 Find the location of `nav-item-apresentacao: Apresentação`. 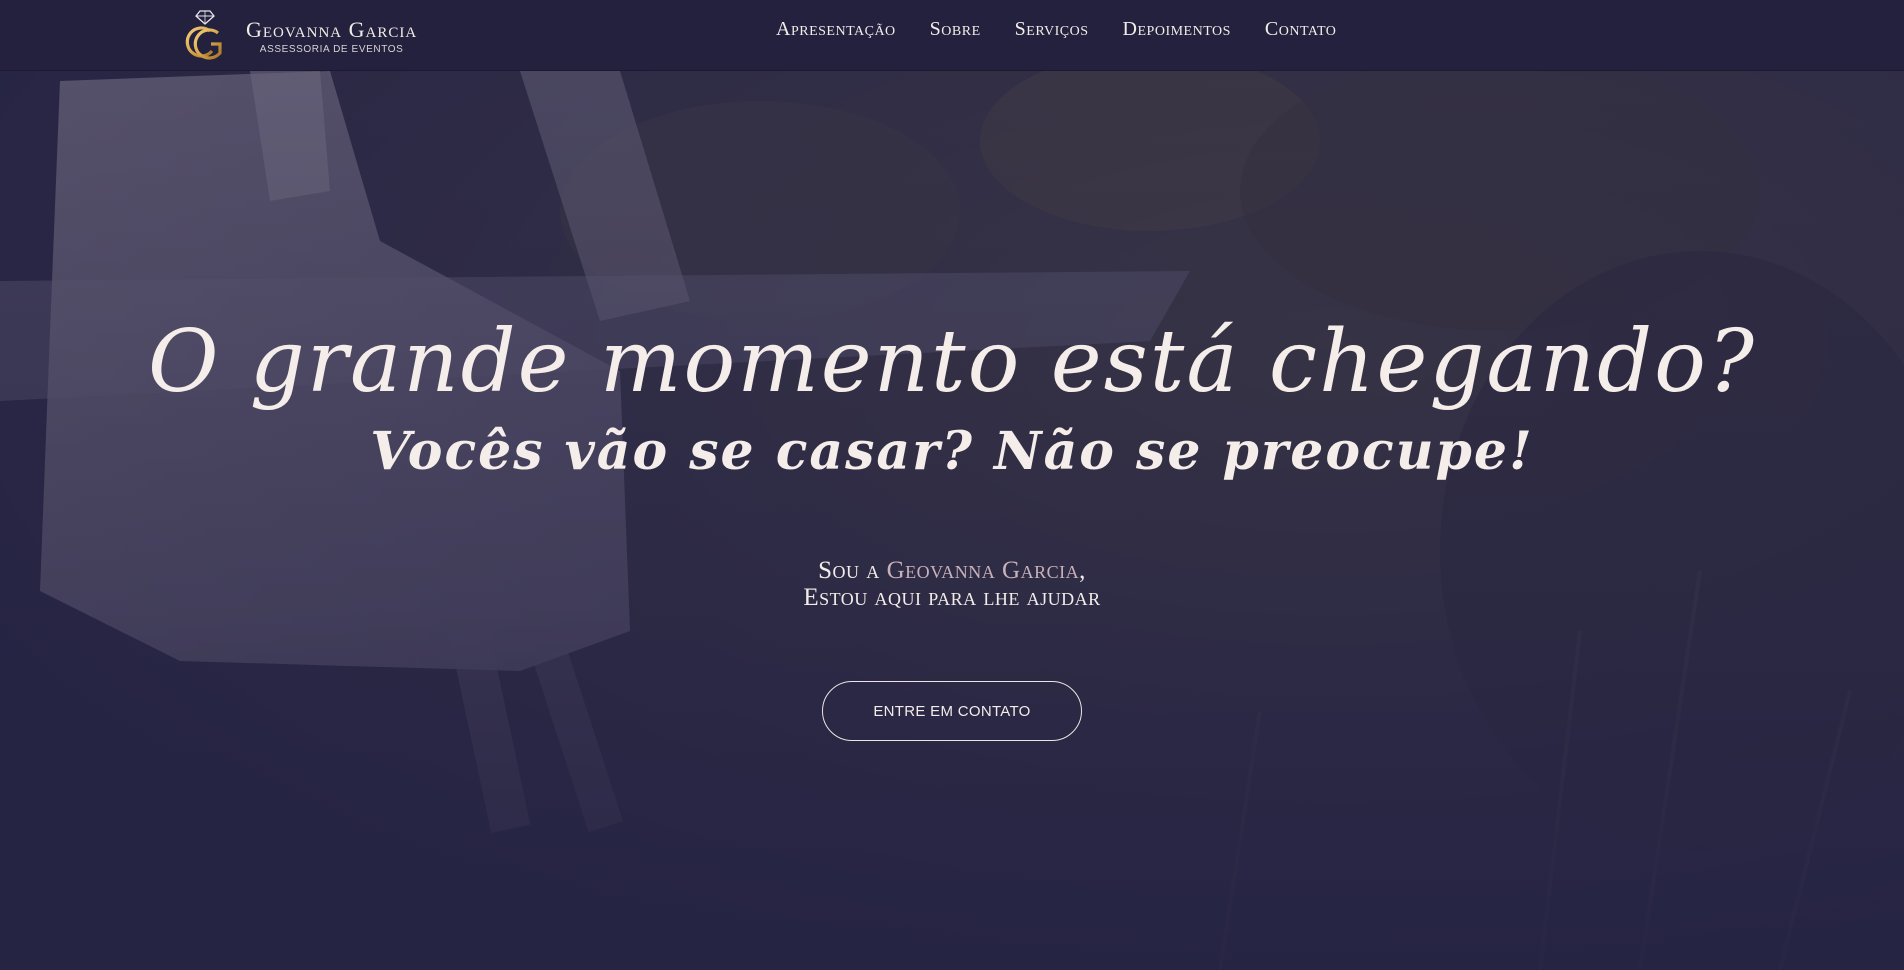

nav-item-apresentacao: Apresentação is located at coordinates (836, 29).